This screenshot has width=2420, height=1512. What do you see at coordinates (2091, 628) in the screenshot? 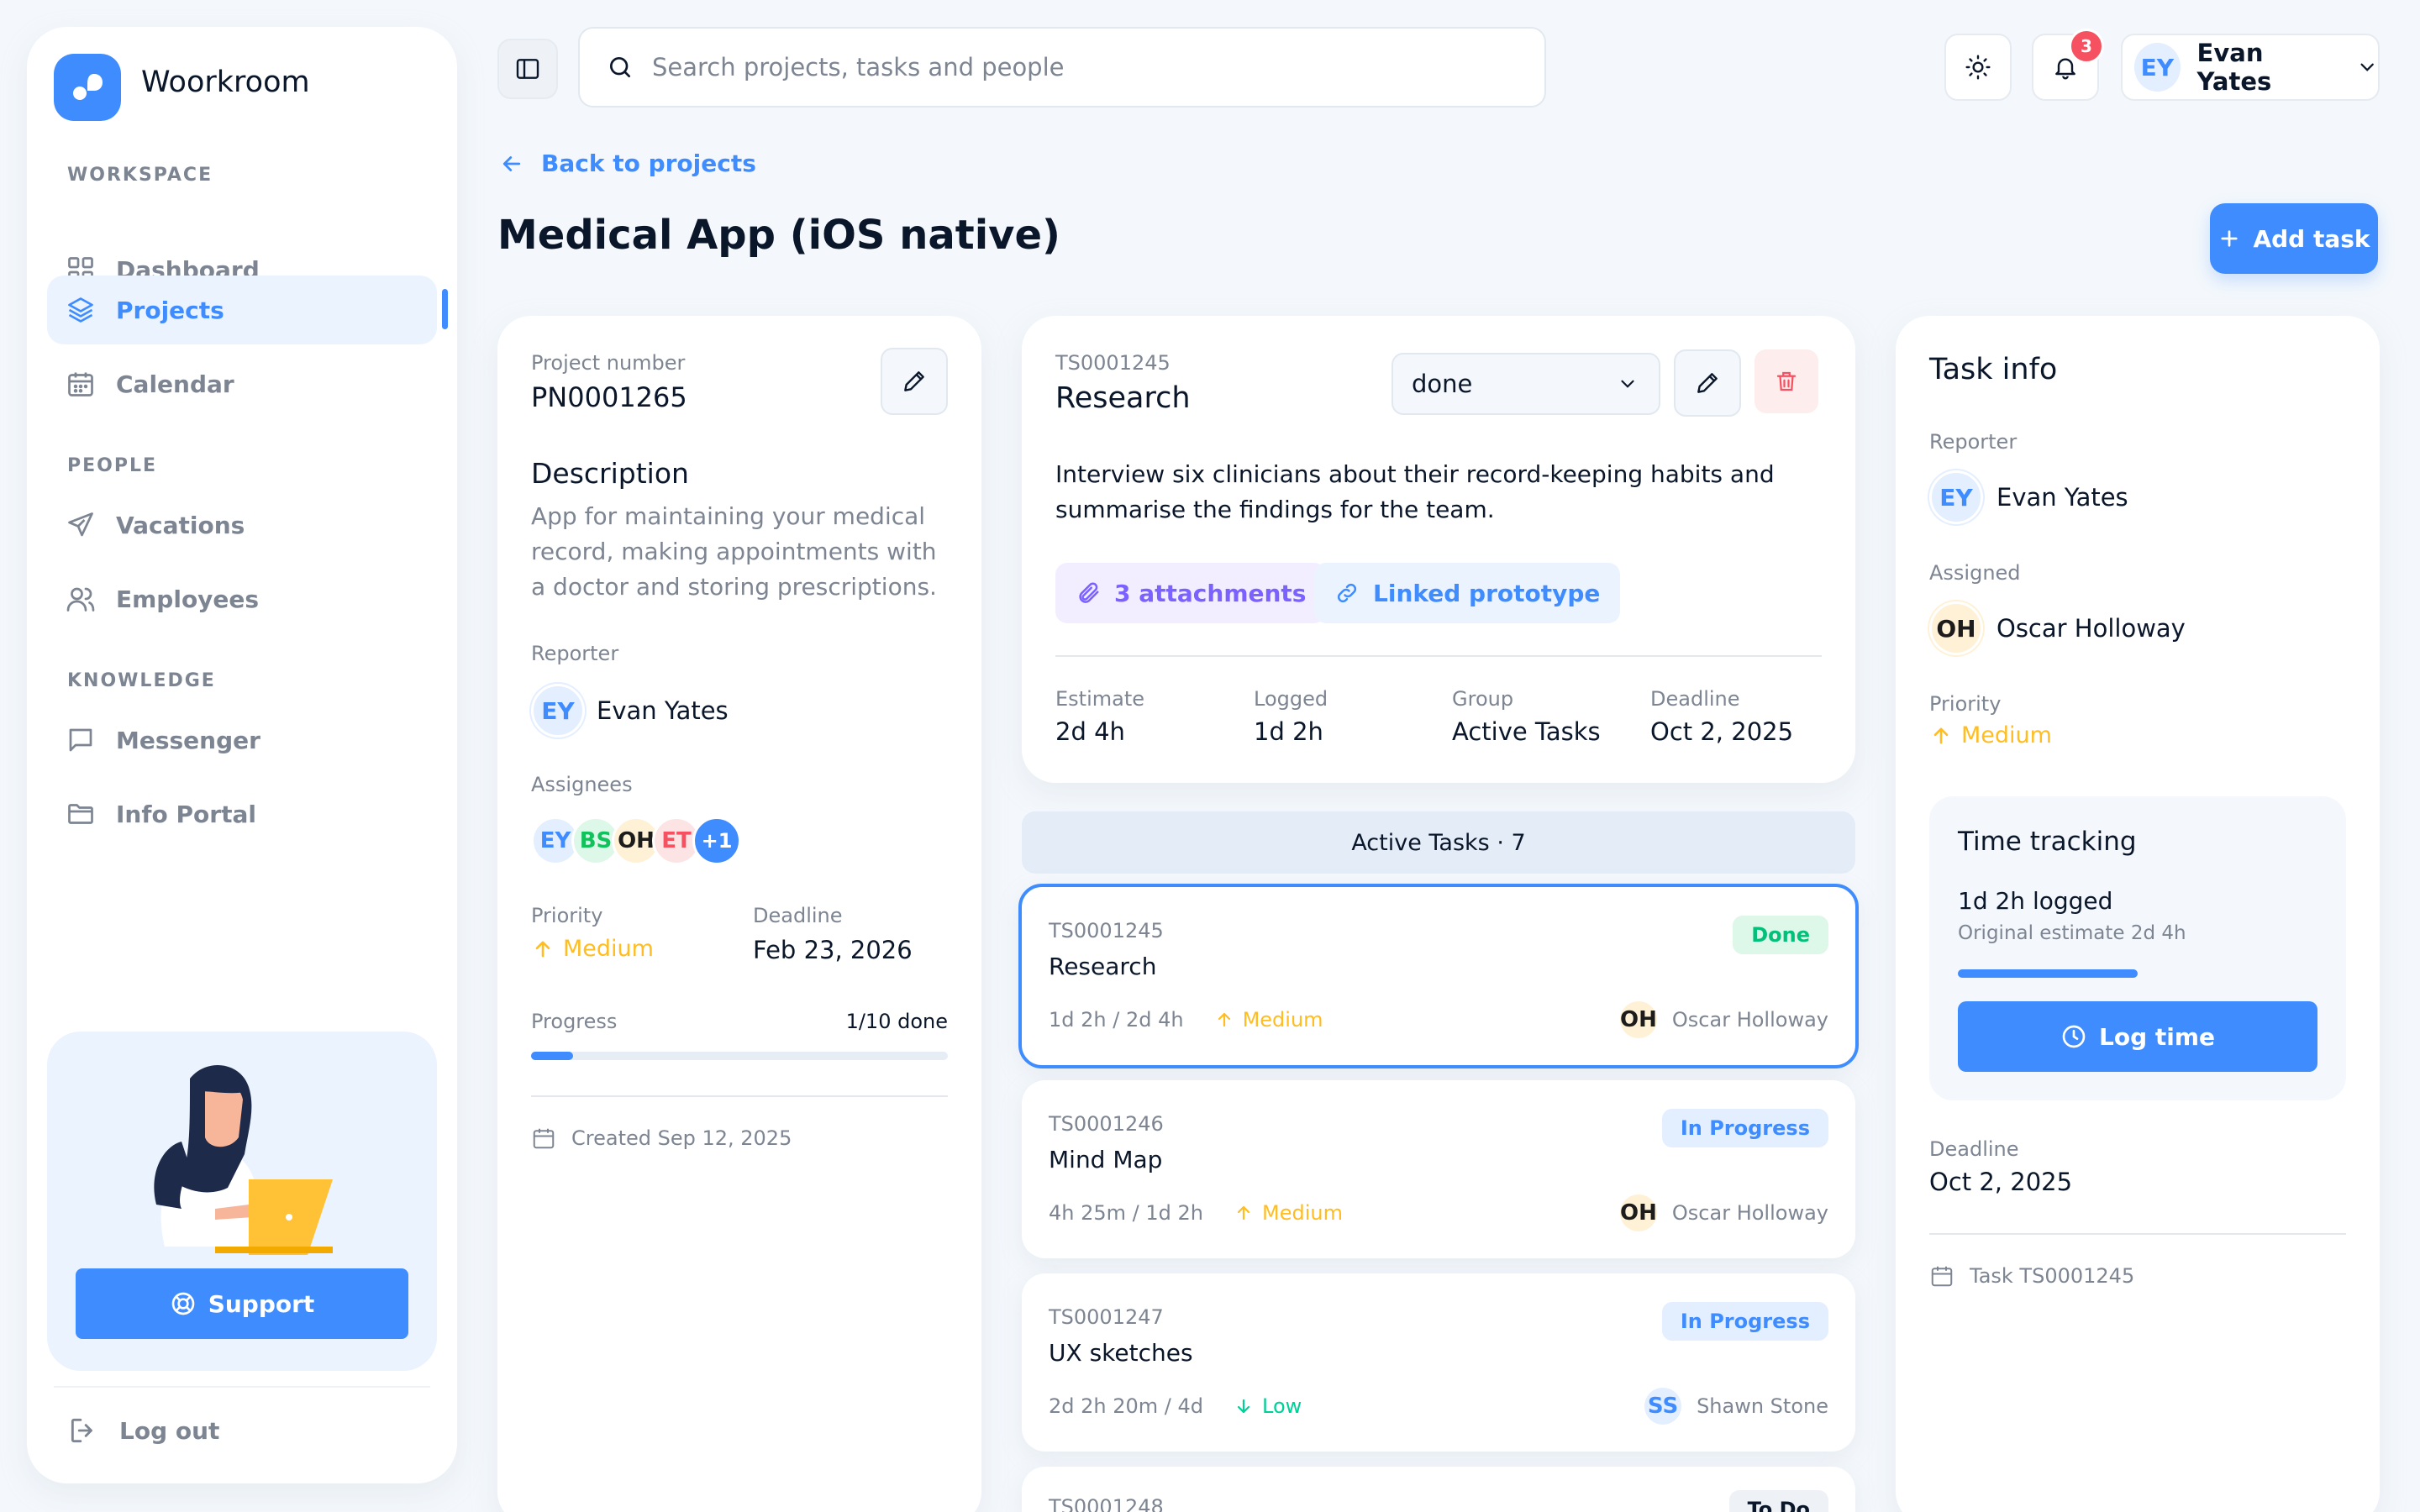
I see `assigned-name: Oscar Holloway` at bounding box center [2091, 628].